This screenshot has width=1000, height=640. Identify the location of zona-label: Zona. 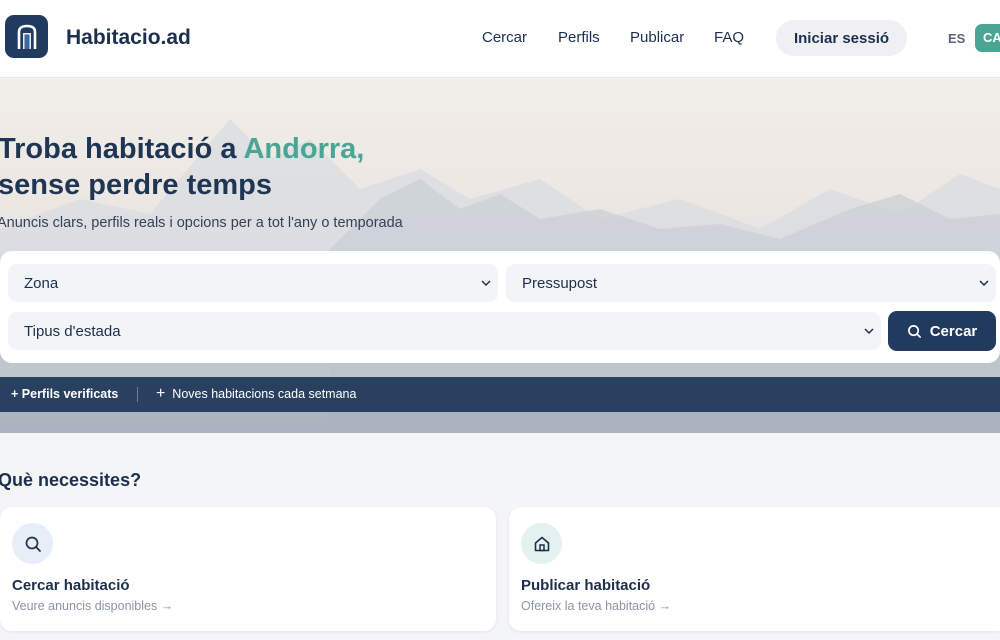
(41, 283).